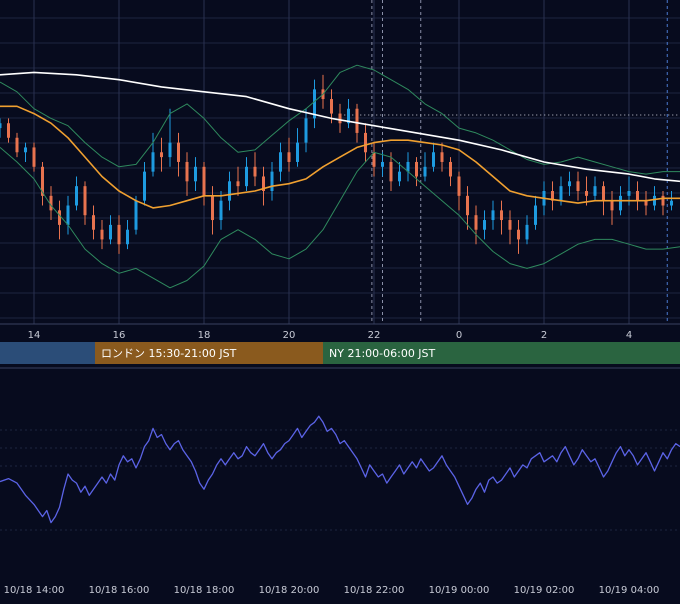 This screenshot has height=604, width=680. What do you see at coordinates (629, 590) in the screenshot?
I see `oscillator-x-tick-label: 10/19 04:00` at bounding box center [629, 590].